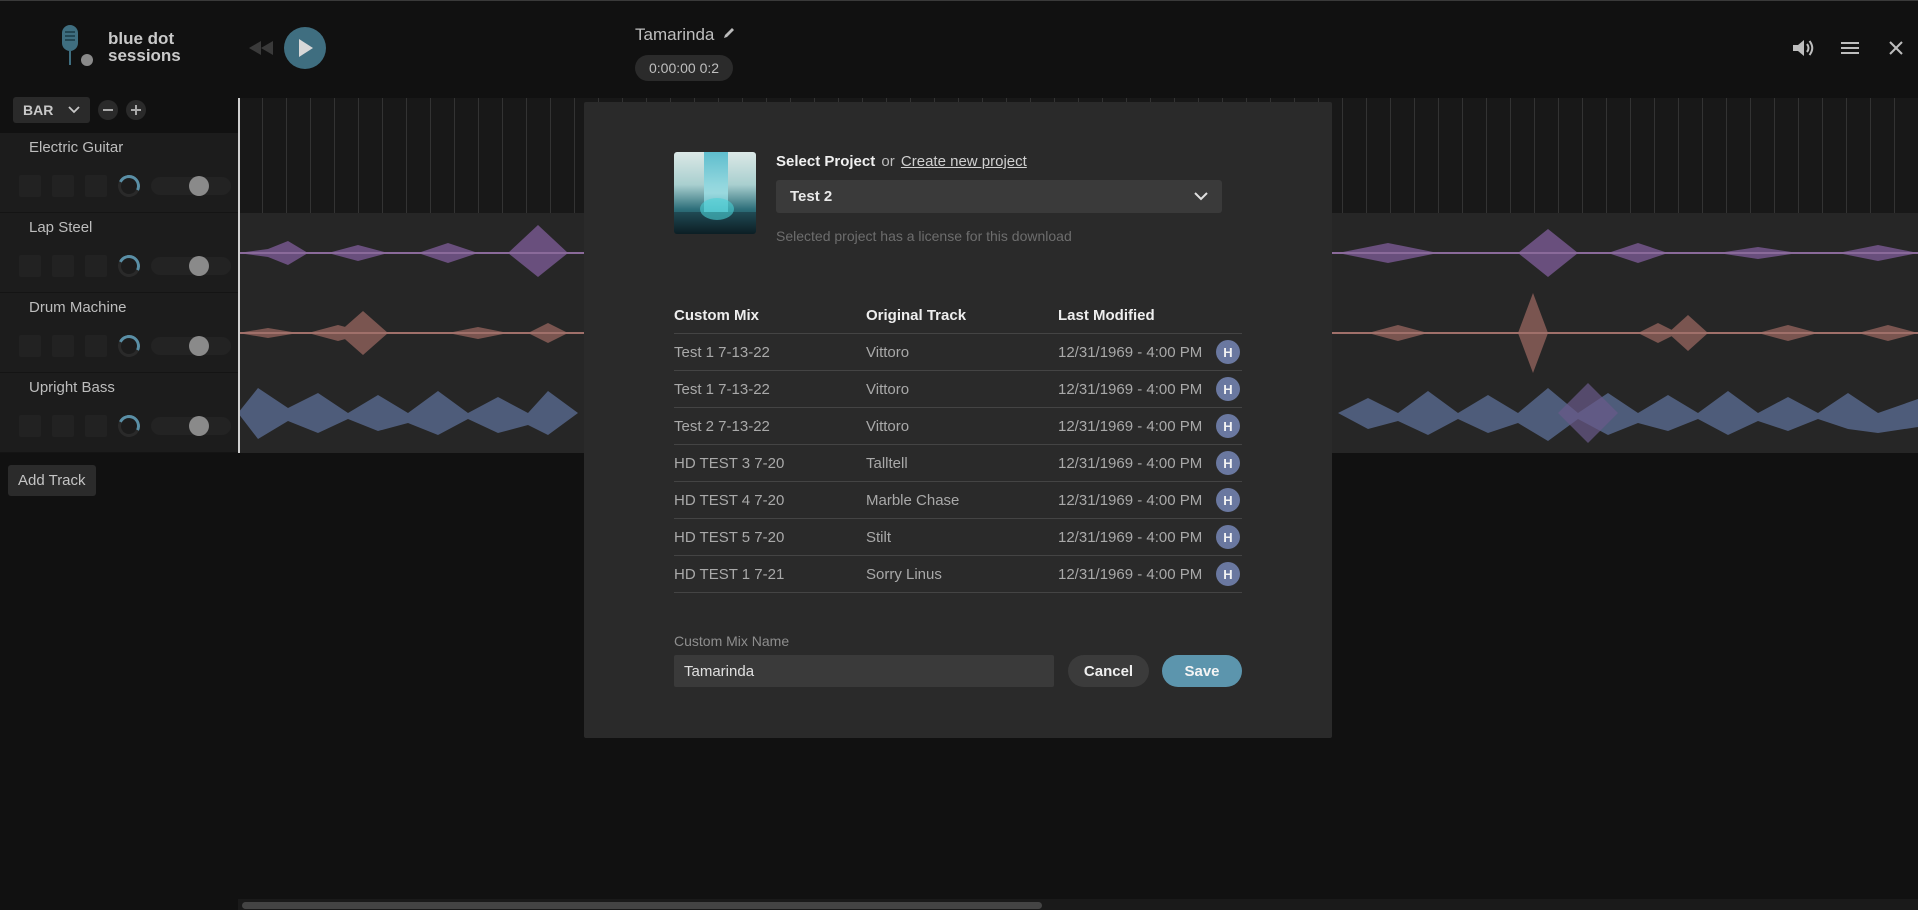 The width and height of the screenshot is (1918, 910). I want to click on title-area: Tamarinda 0:00:00 0:2, so click(685, 53).